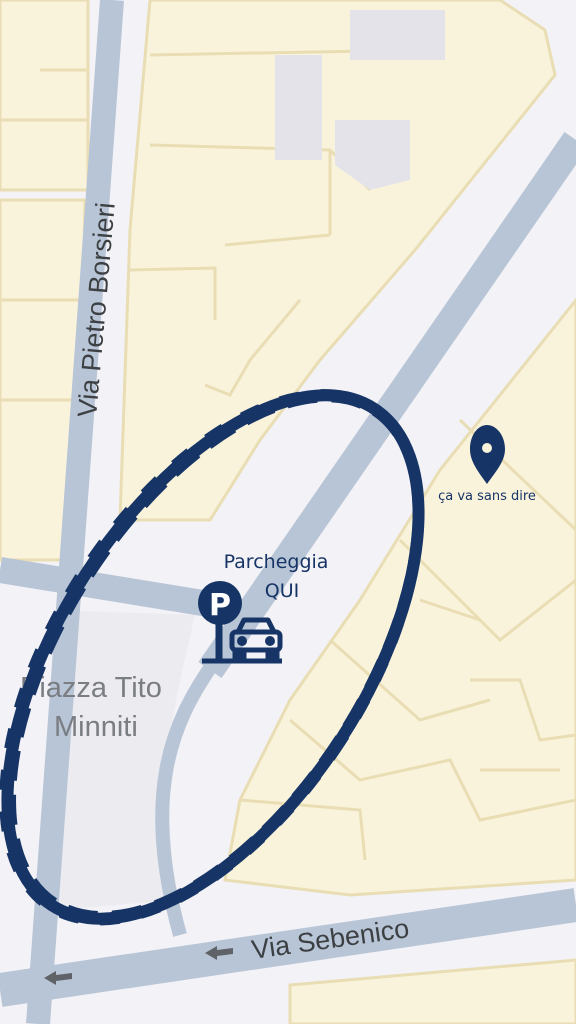 The height and width of the screenshot is (1024, 576). What do you see at coordinates (276, 562) in the screenshot?
I see `parking-text-line1: Parcheggia` at bounding box center [276, 562].